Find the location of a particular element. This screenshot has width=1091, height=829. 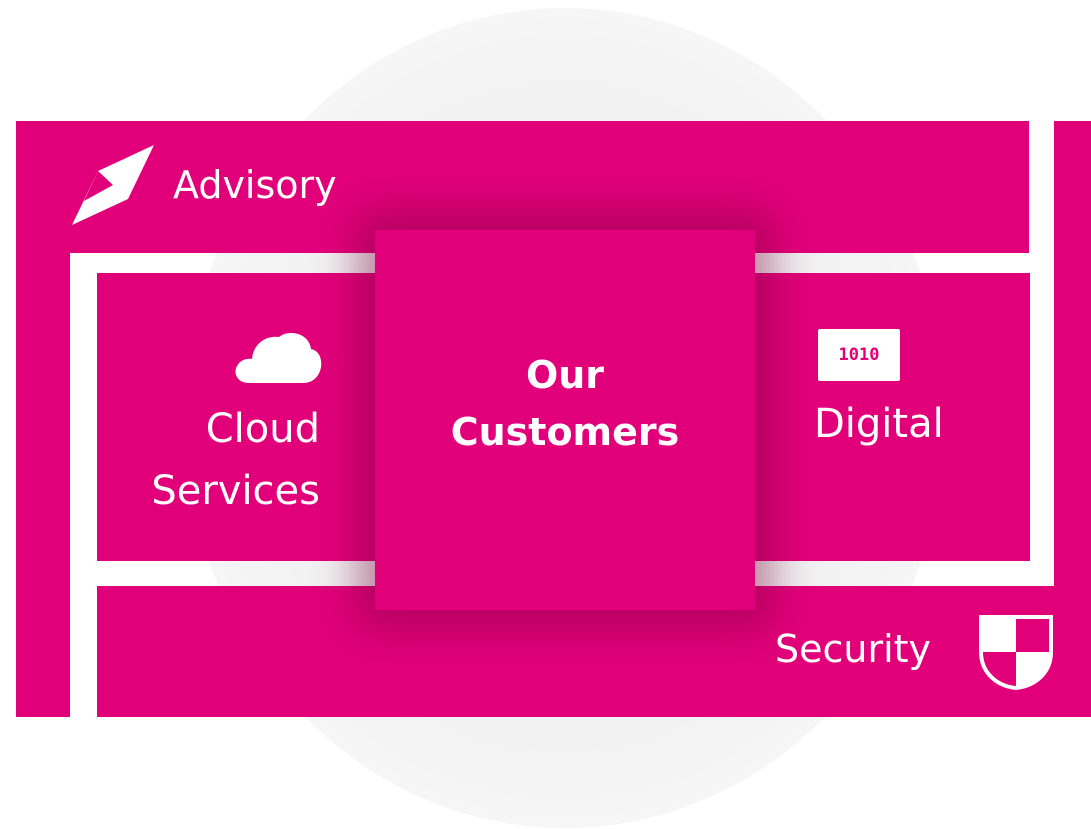

cloud-services-line1: Cloud is located at coordinates (262, 429).